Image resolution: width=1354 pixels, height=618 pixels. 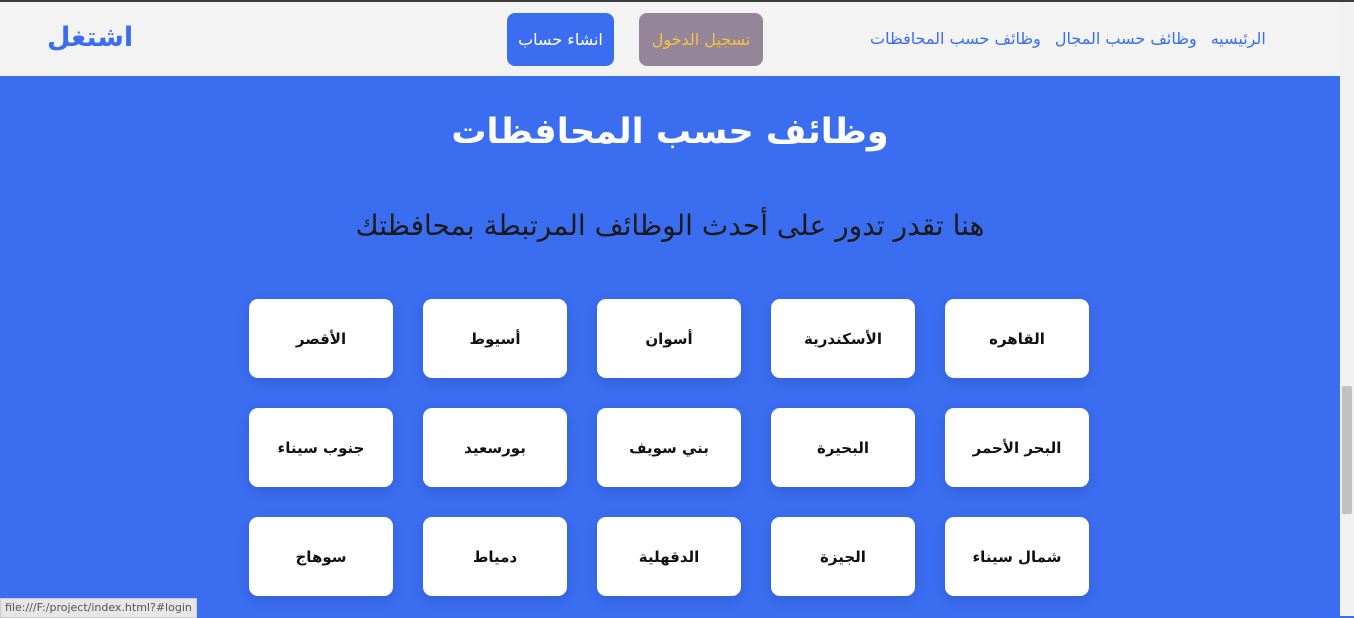 I want to click on governorate-card-aswan: أسوان, so click(x=669, y=338).